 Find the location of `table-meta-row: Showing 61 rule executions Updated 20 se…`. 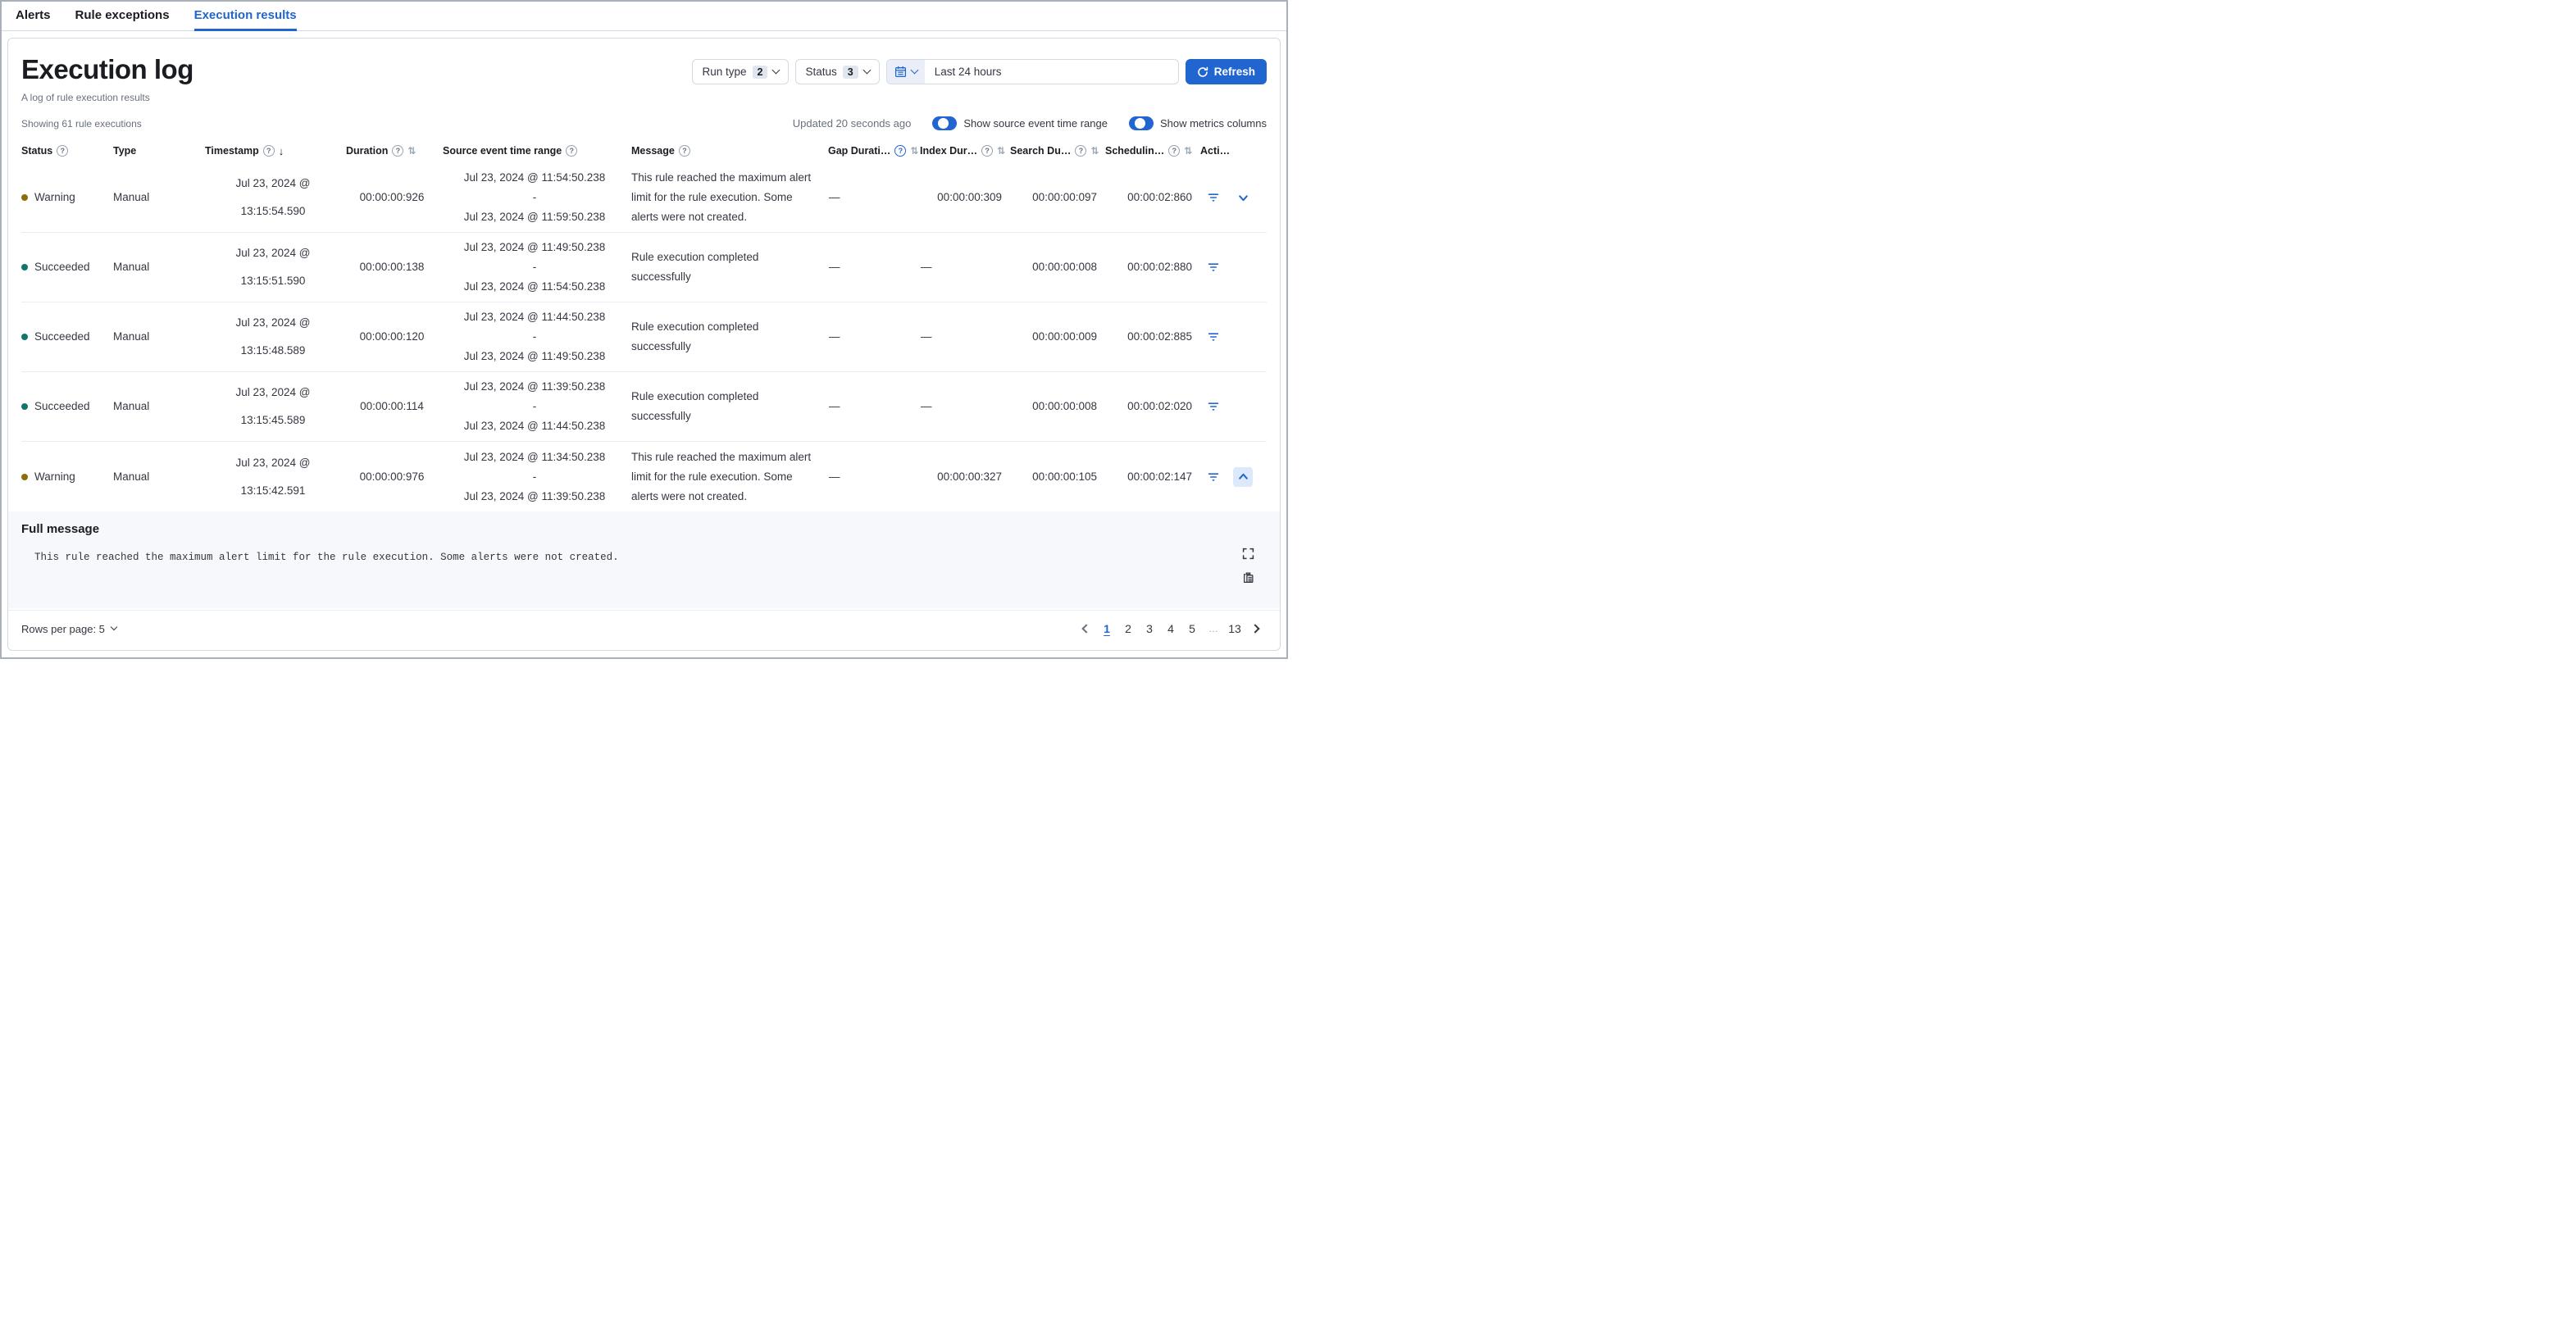

table-meta-row: Showing 61 rule executions Updated 20 se… is located at coordinates (644, 120).